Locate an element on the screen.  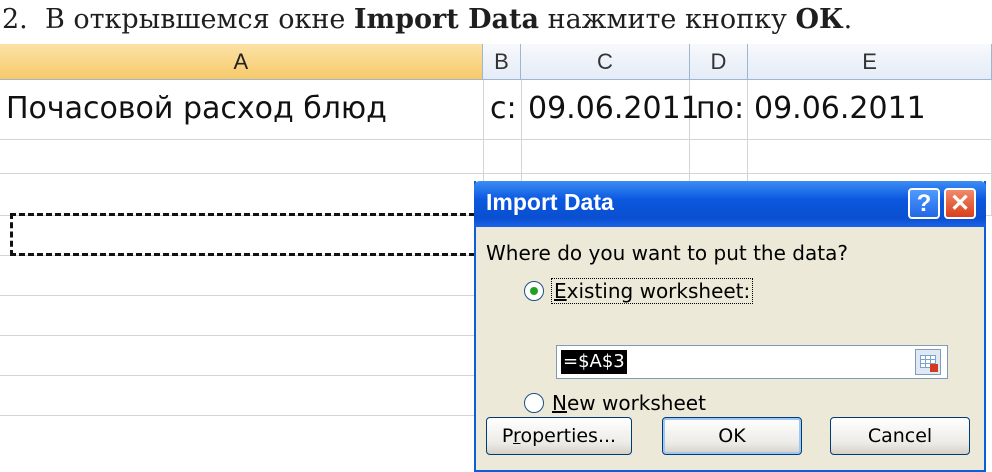
collapse-dialog-icon is located at coordinates (928, 362).